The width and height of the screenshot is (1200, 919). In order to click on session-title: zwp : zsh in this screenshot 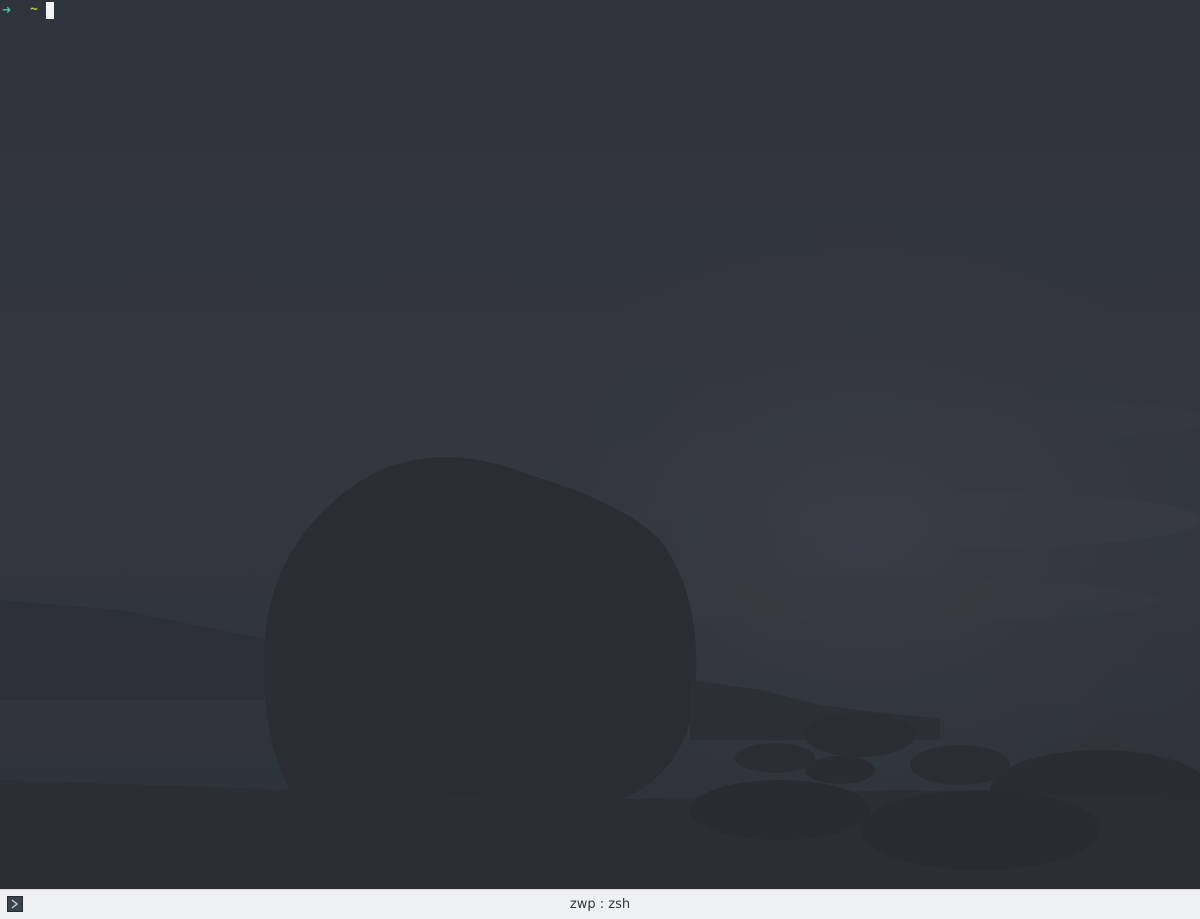, I will do `click(600, 904)`.